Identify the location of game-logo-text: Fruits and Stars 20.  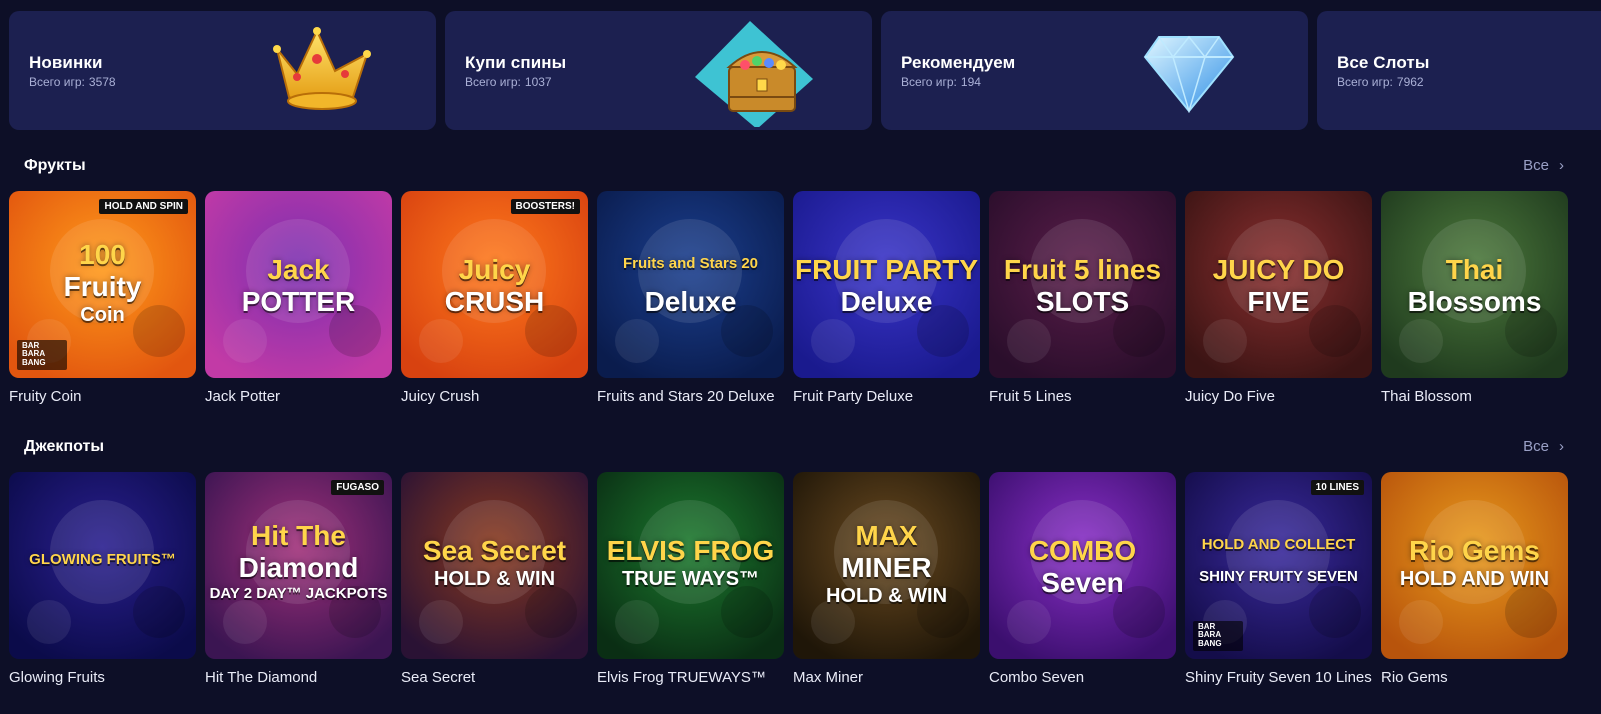
(690, 263).